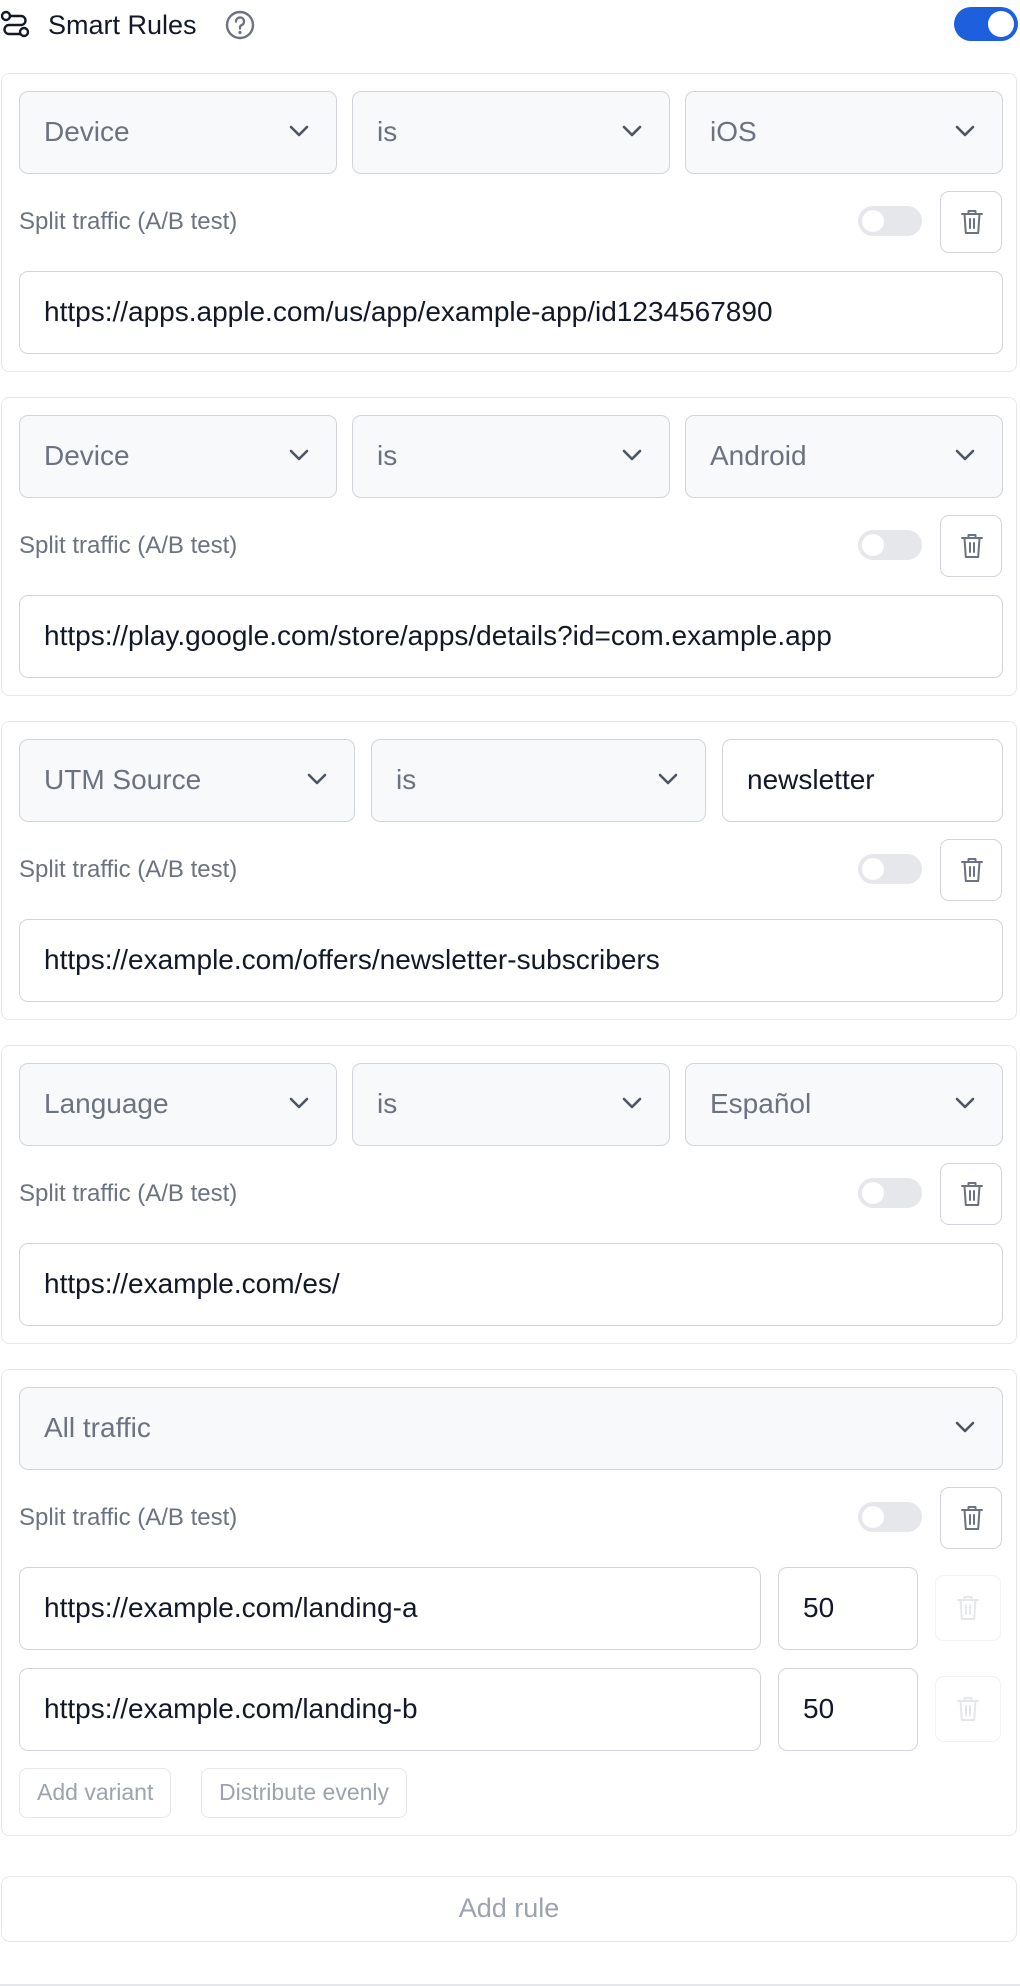  I want to click on variant-url-input: https://example.com/landing-b, so click(390, 1709).